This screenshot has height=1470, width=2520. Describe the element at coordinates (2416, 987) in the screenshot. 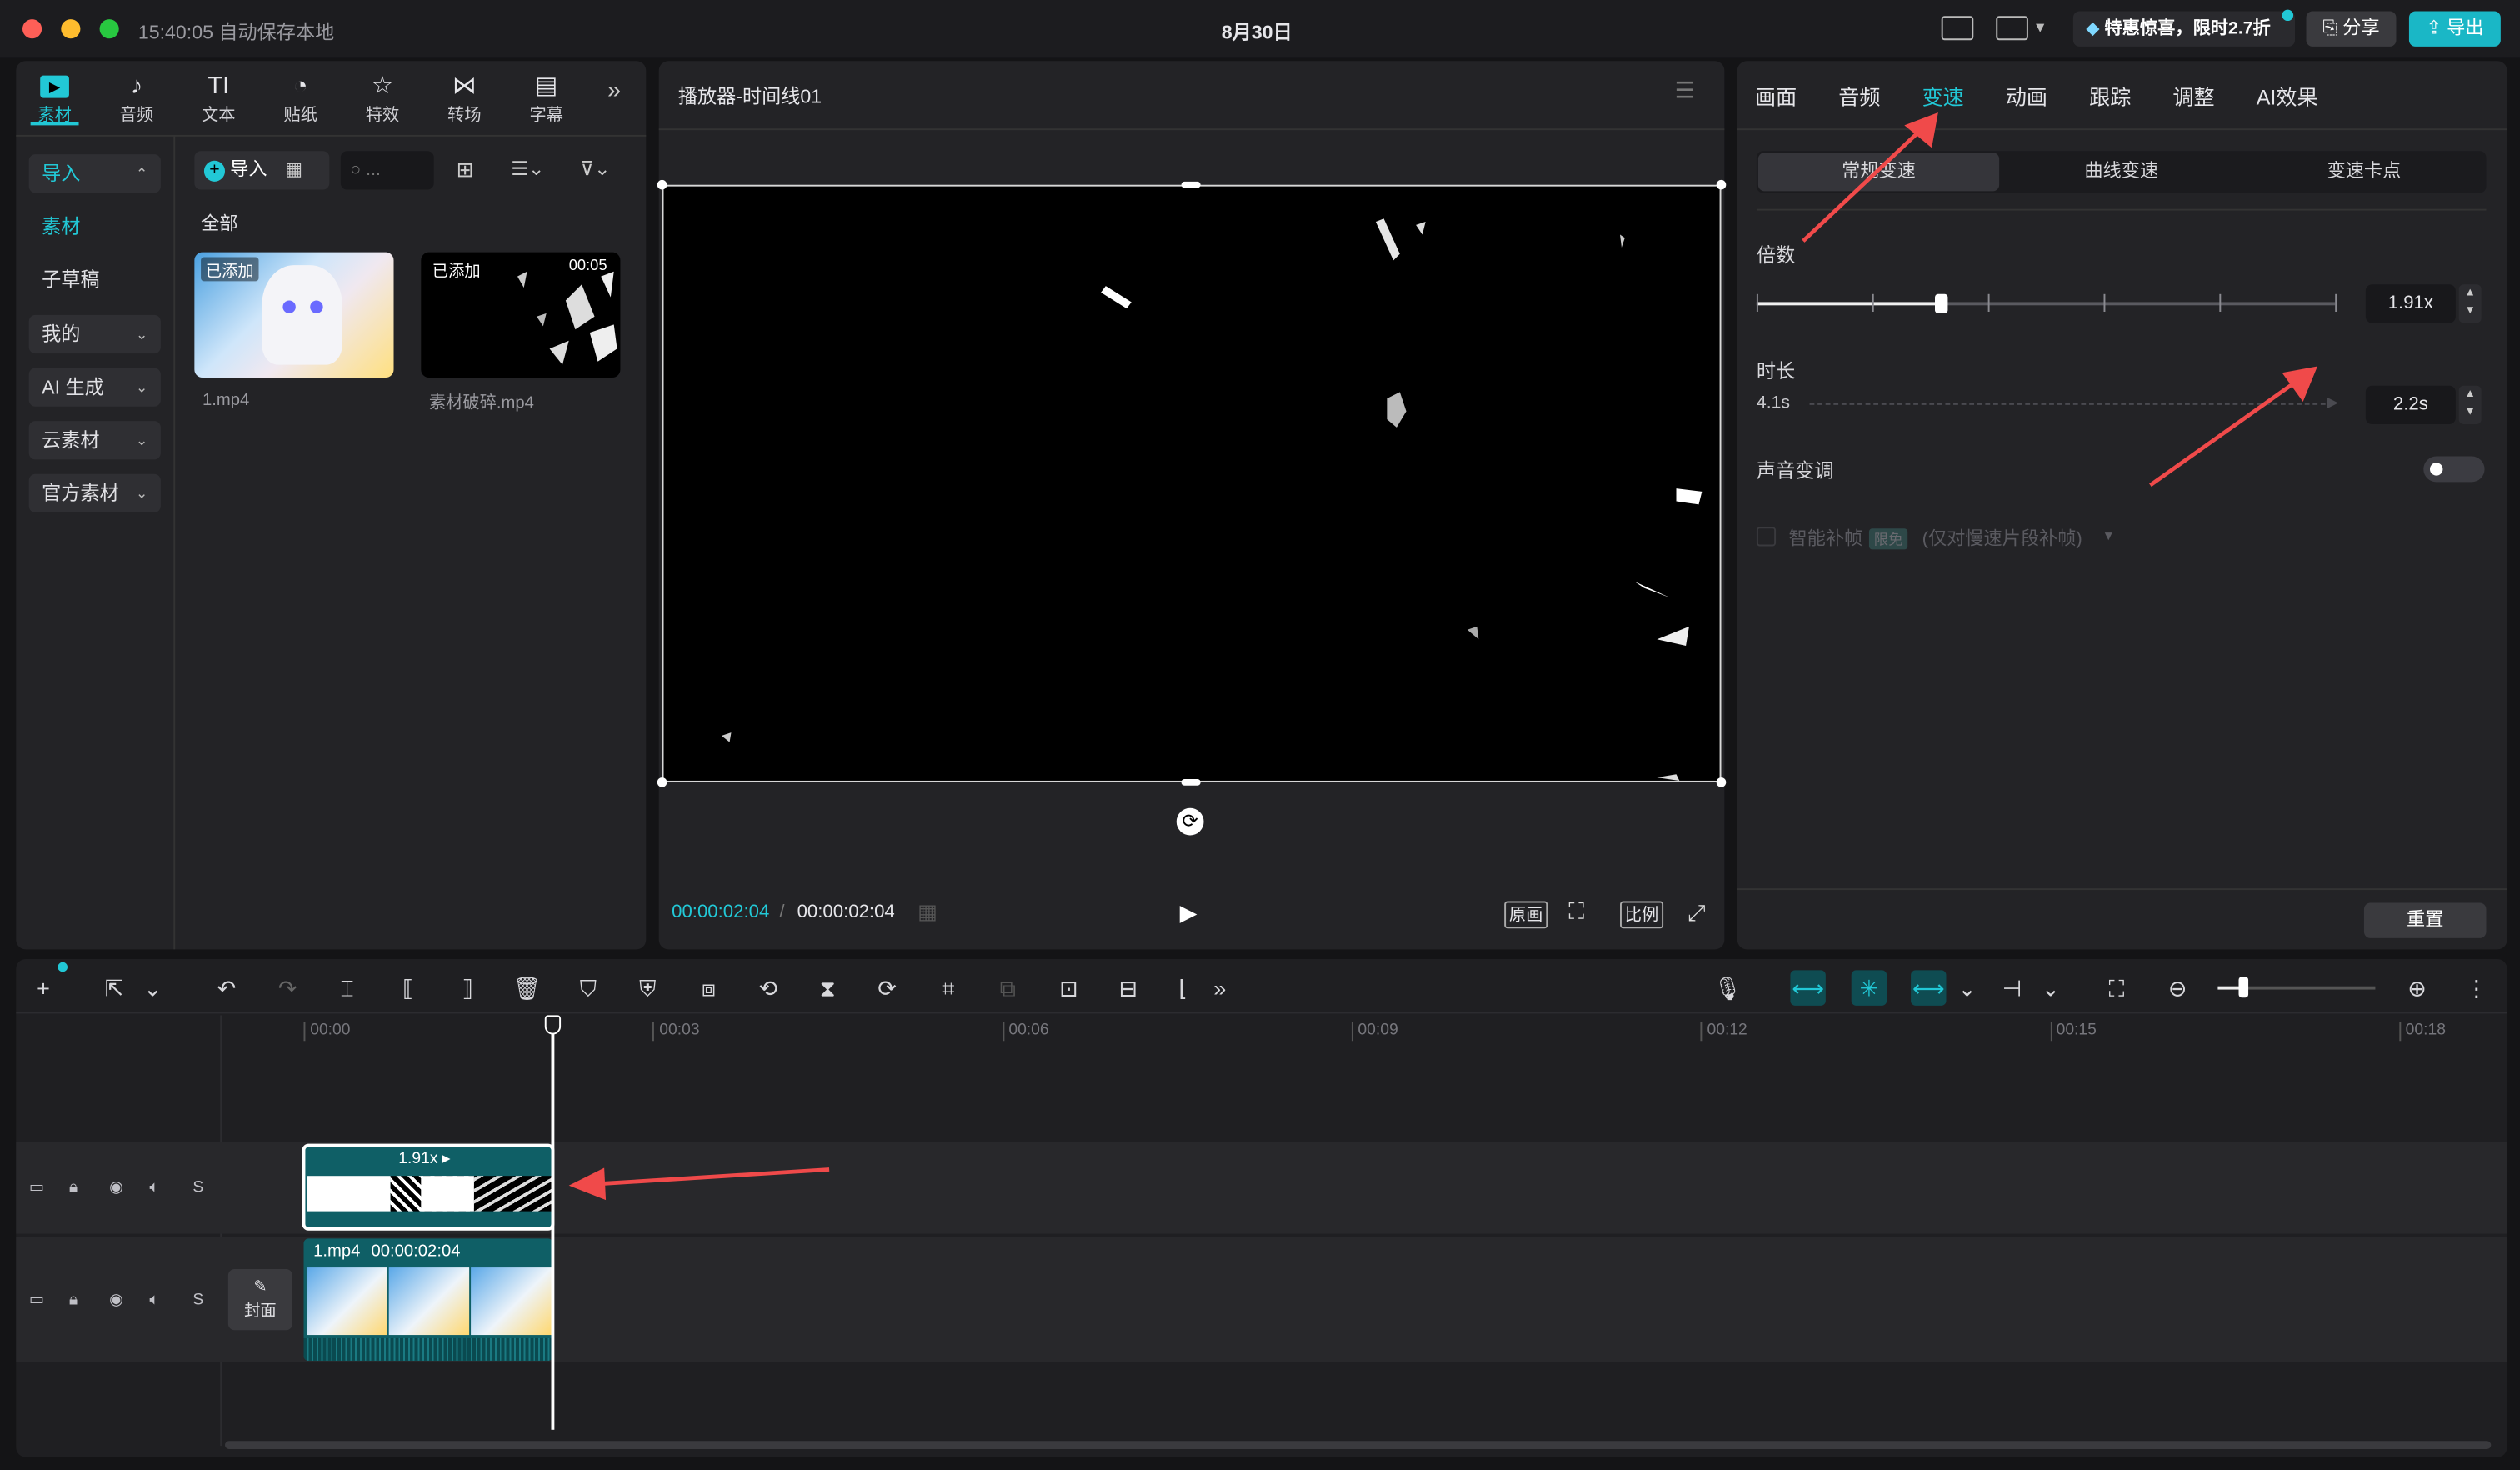

I see `zoom-in-icon: ⊕` at that location.